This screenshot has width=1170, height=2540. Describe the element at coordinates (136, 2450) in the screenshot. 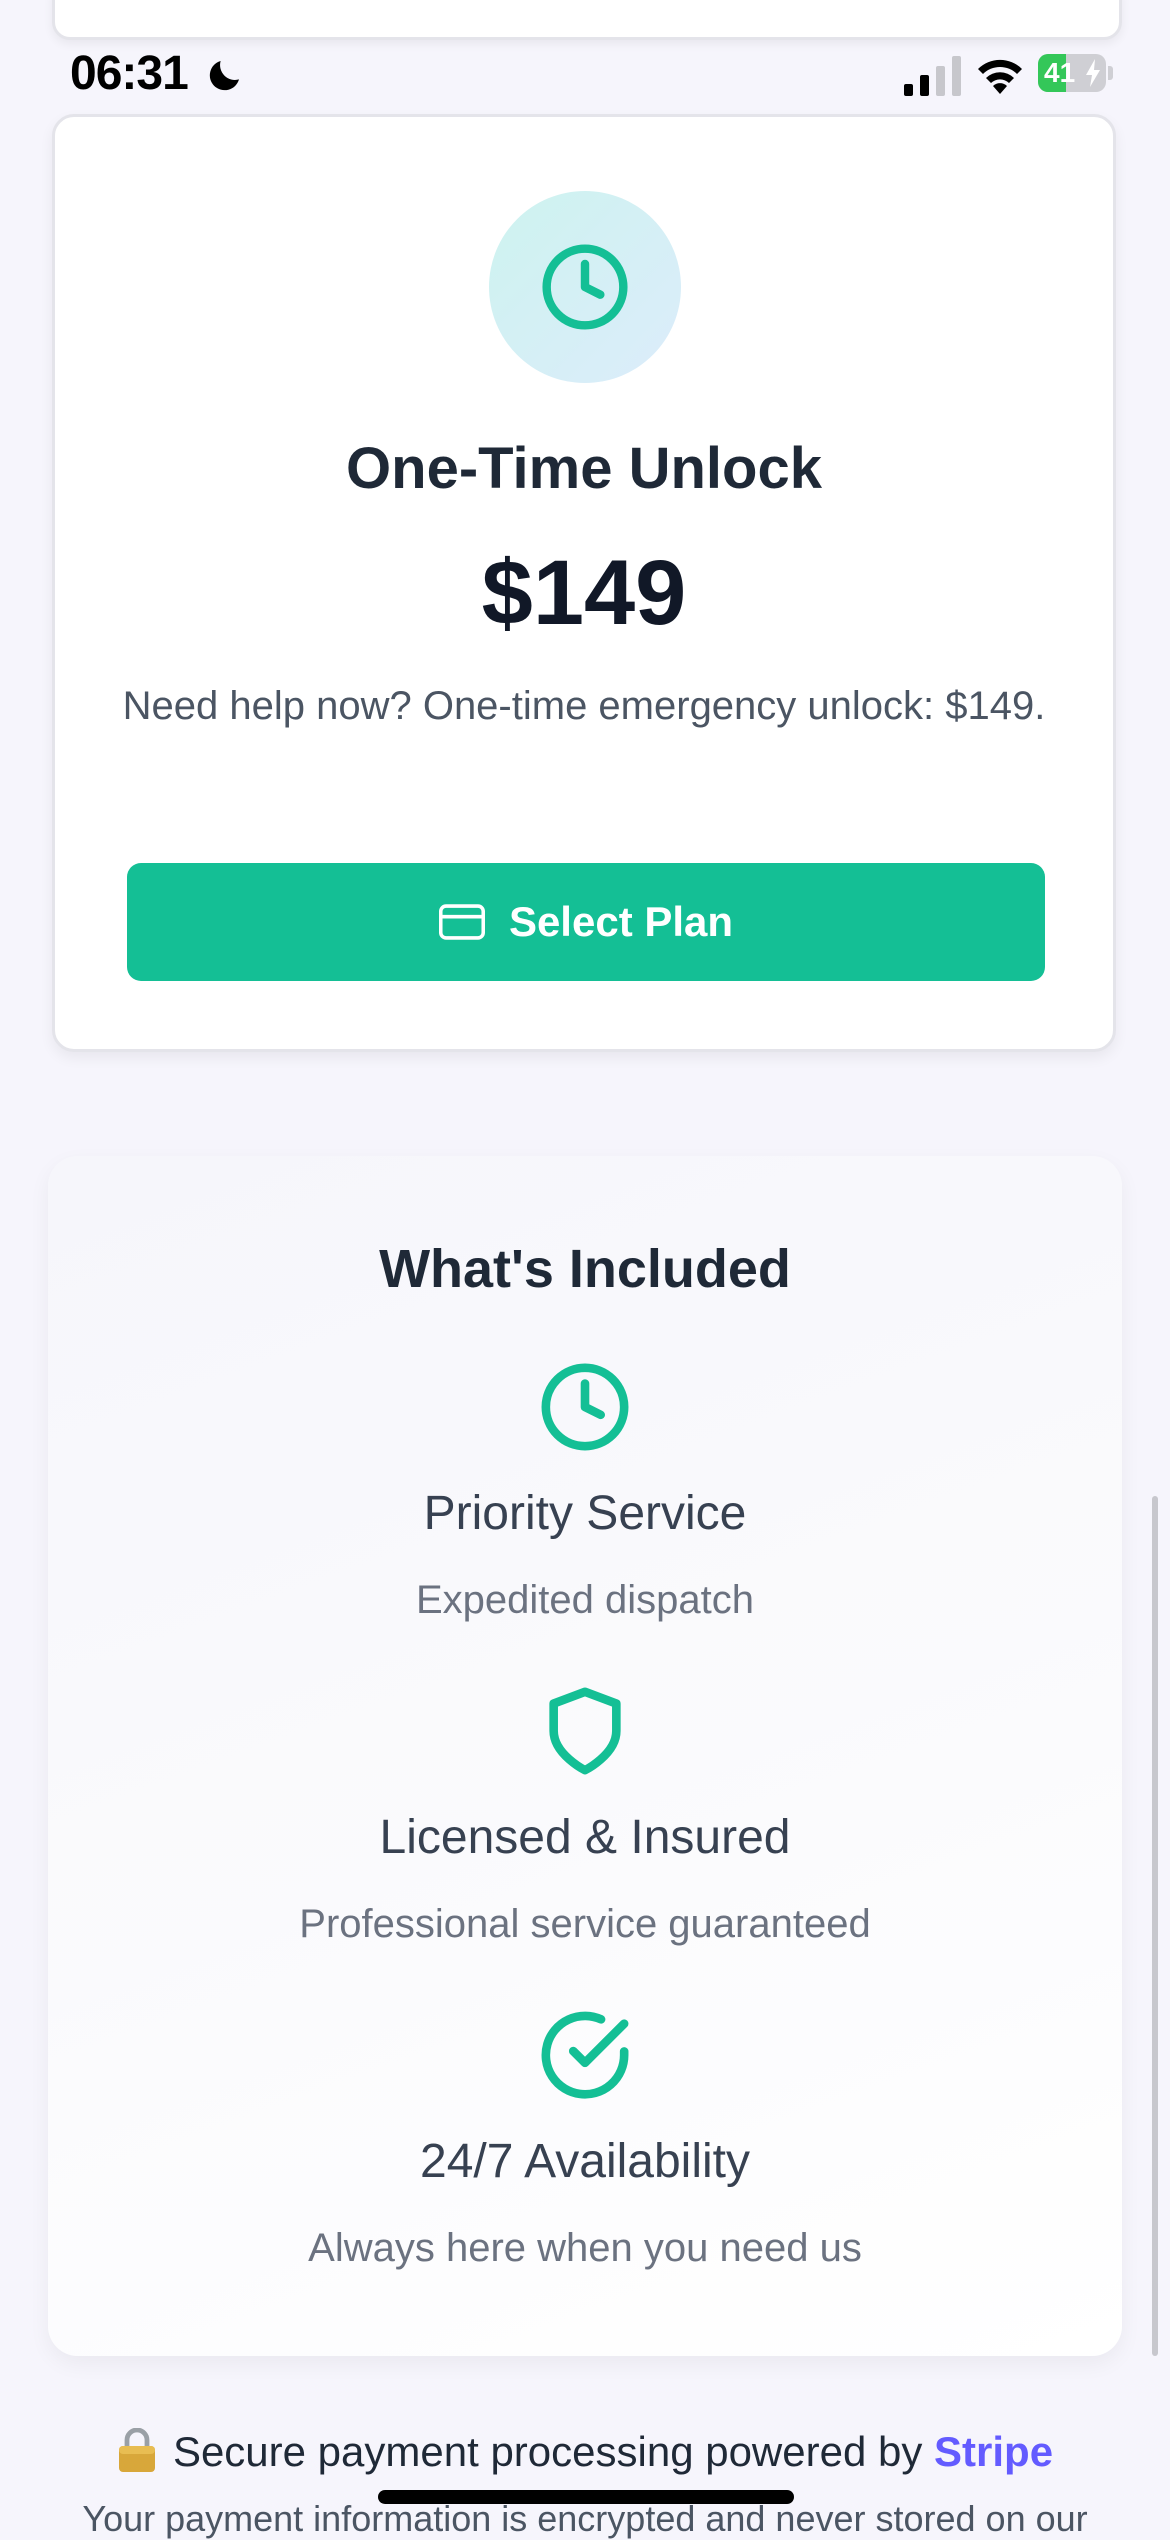

I see `lock-icon` at that location.